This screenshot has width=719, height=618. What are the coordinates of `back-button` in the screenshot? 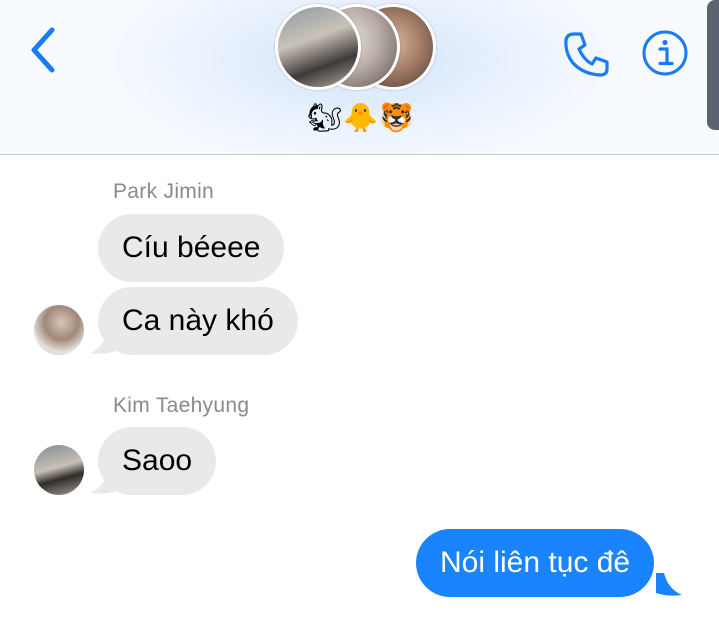 It's located at (44, 50).